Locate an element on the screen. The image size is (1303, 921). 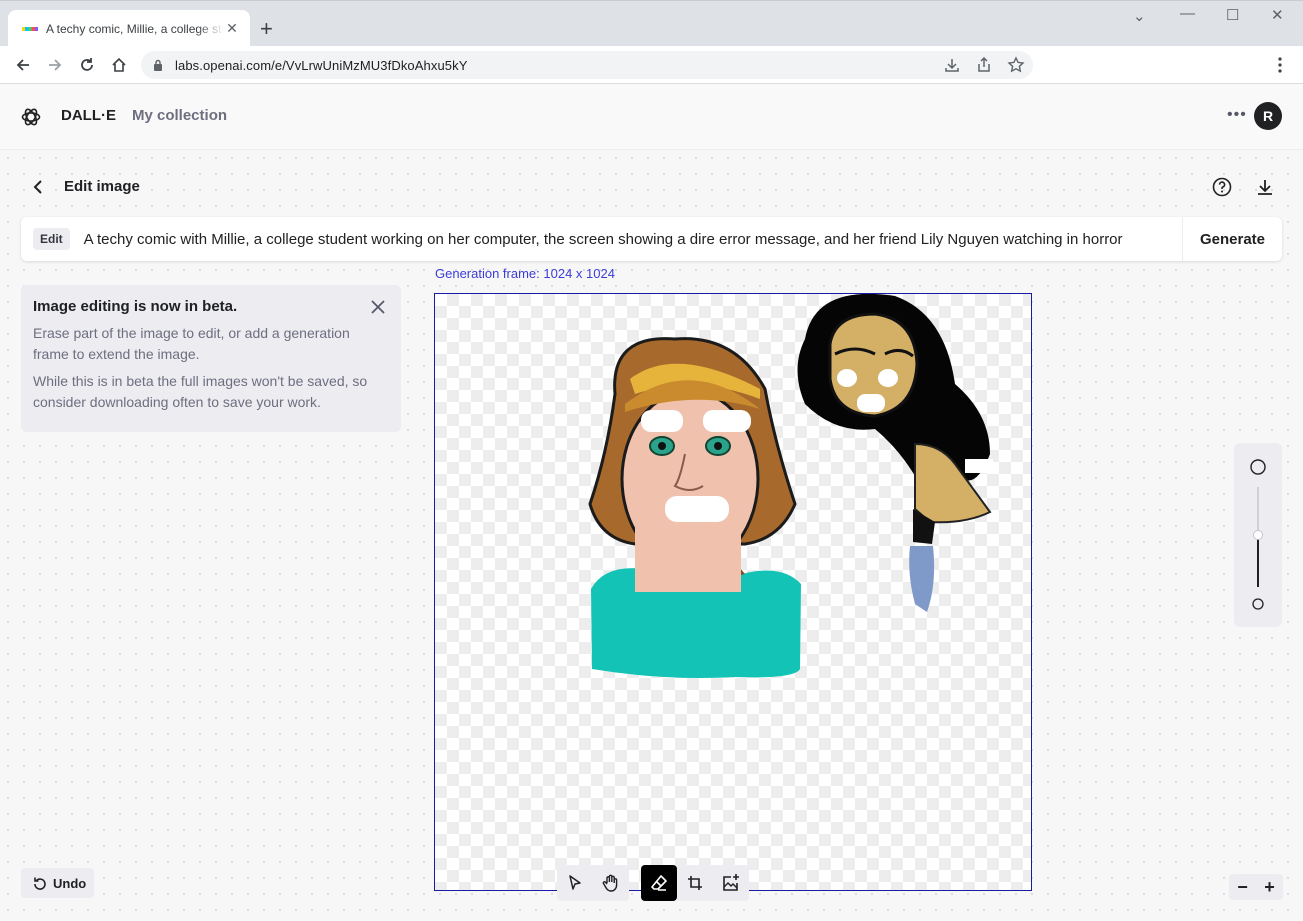
generate-button: Generate is located at coordinates (1232, 239).